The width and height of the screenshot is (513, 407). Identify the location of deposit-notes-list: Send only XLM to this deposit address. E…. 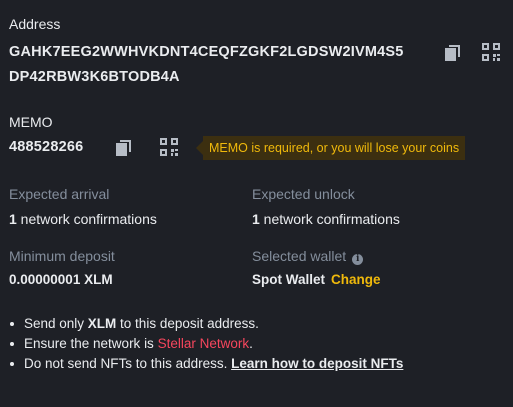
(206, 344).